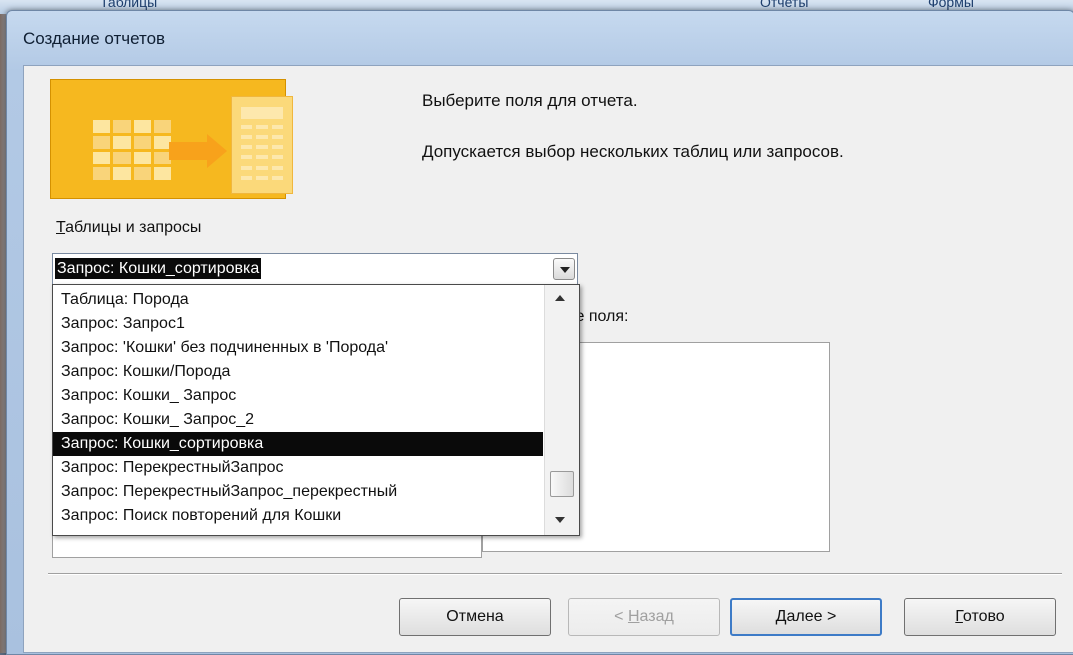 The image size is (1073, 655). What do you see at coordinates (806, 617) in the screenshot?
I see `next-button: Далее >` at bounding box center [806, 617].